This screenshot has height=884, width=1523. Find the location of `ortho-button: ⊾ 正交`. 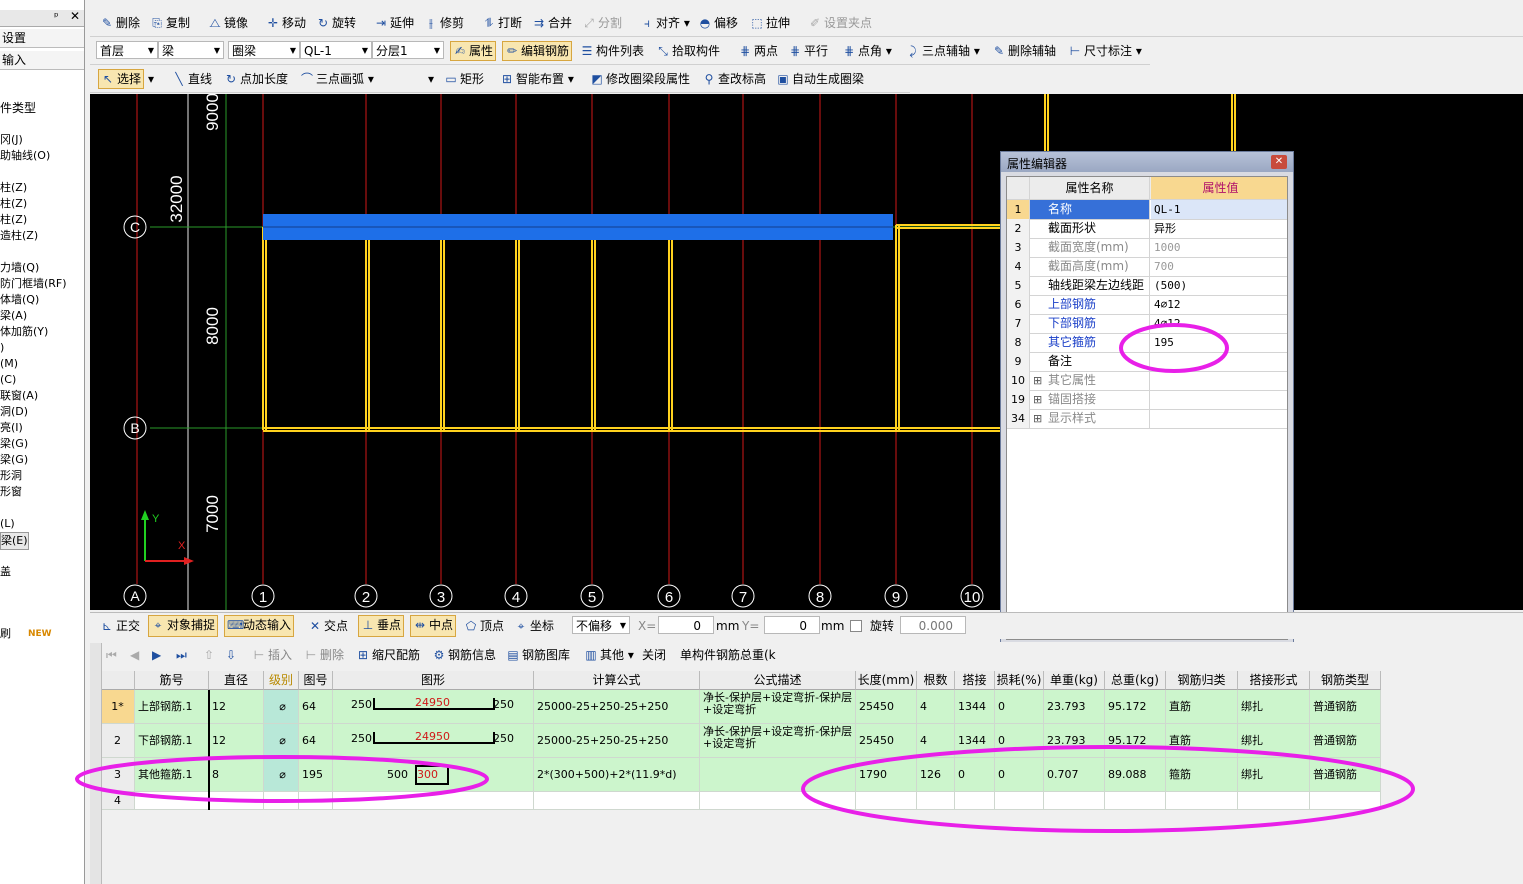

ortho-button: ⊾ 正交 is located at coordinates (120, 626).